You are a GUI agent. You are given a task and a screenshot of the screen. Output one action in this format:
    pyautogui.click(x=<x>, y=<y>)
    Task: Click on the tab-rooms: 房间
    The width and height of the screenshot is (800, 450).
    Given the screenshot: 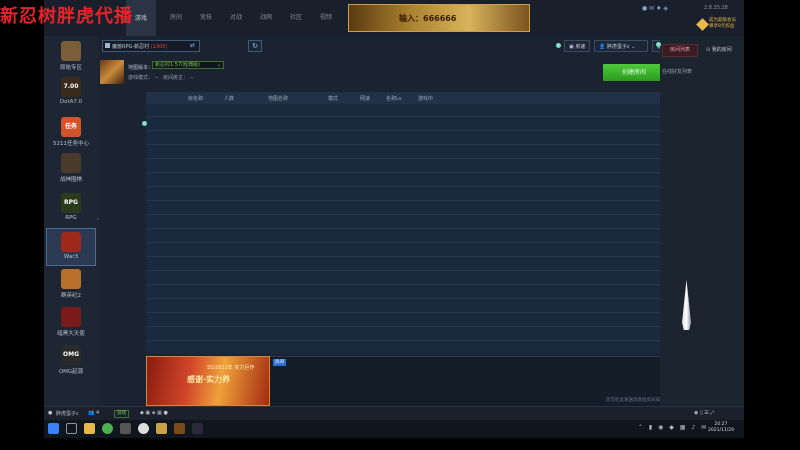 What is the action you would take?
    pyautogui.click(x=176, y=16)
    